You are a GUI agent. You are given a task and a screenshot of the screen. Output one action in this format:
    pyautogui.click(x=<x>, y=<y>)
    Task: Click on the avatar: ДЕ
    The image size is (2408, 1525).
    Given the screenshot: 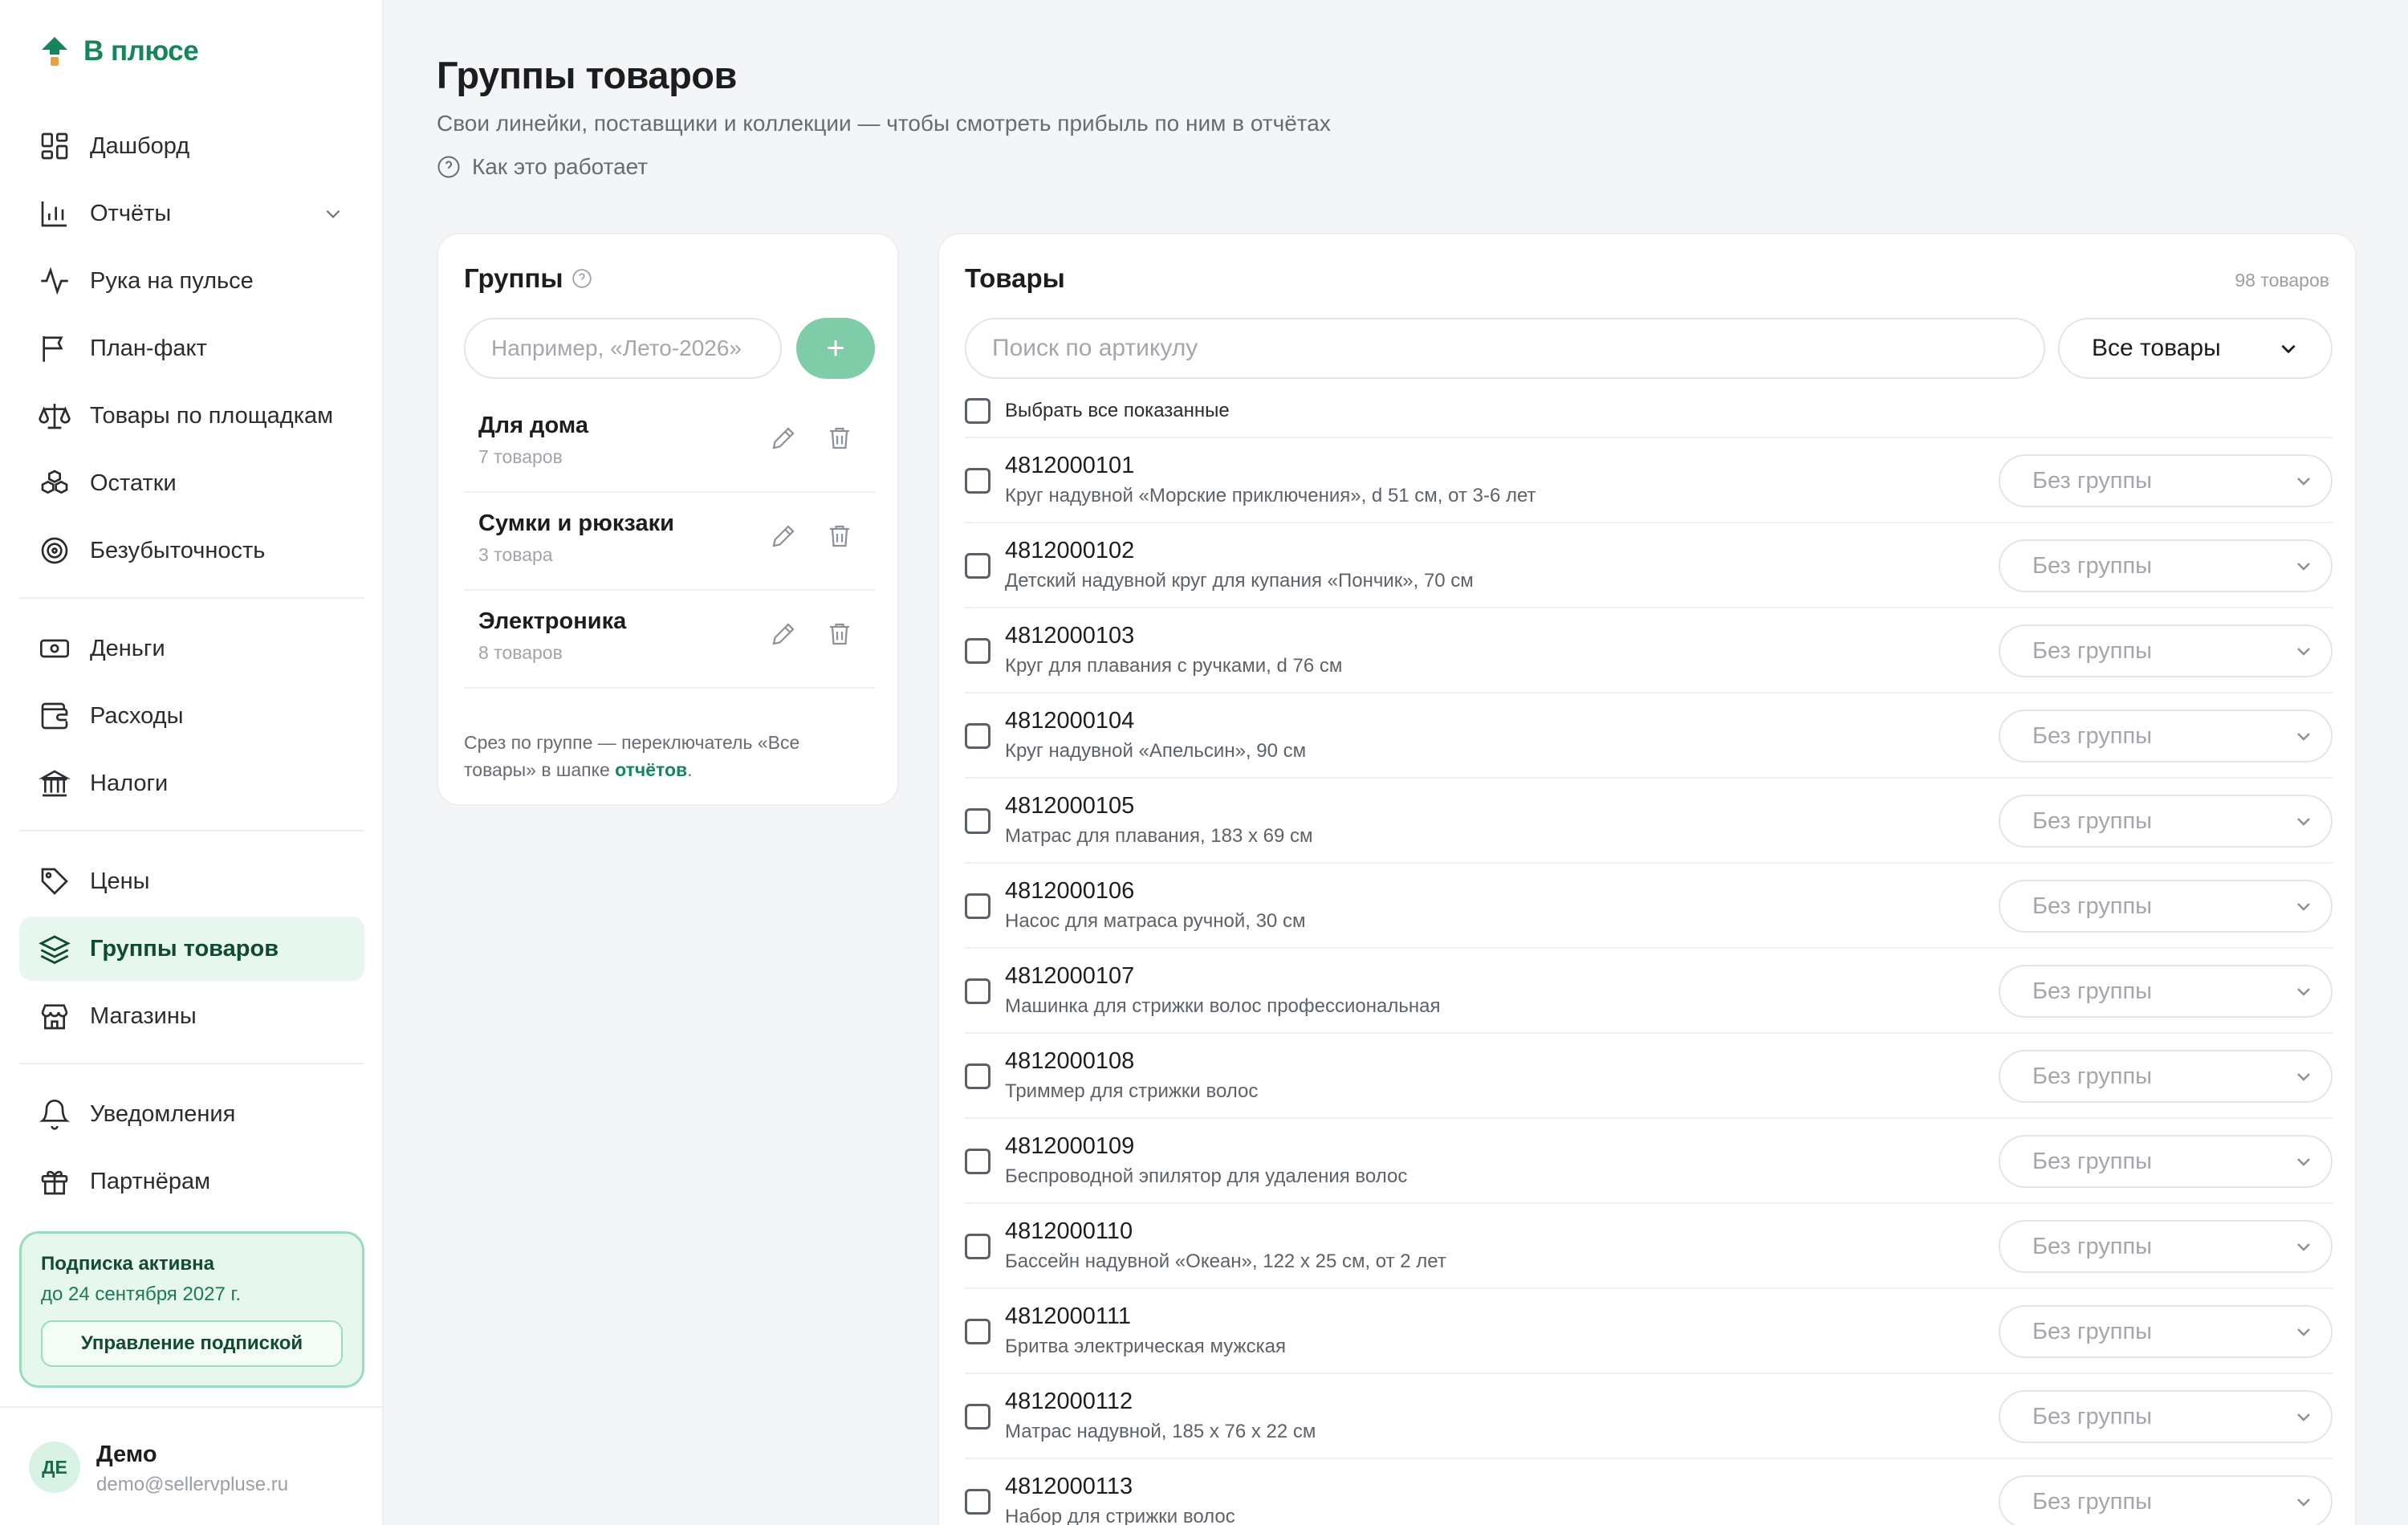 What is the action you would take?
    pyautogui.click(x=55, y=1468)
    